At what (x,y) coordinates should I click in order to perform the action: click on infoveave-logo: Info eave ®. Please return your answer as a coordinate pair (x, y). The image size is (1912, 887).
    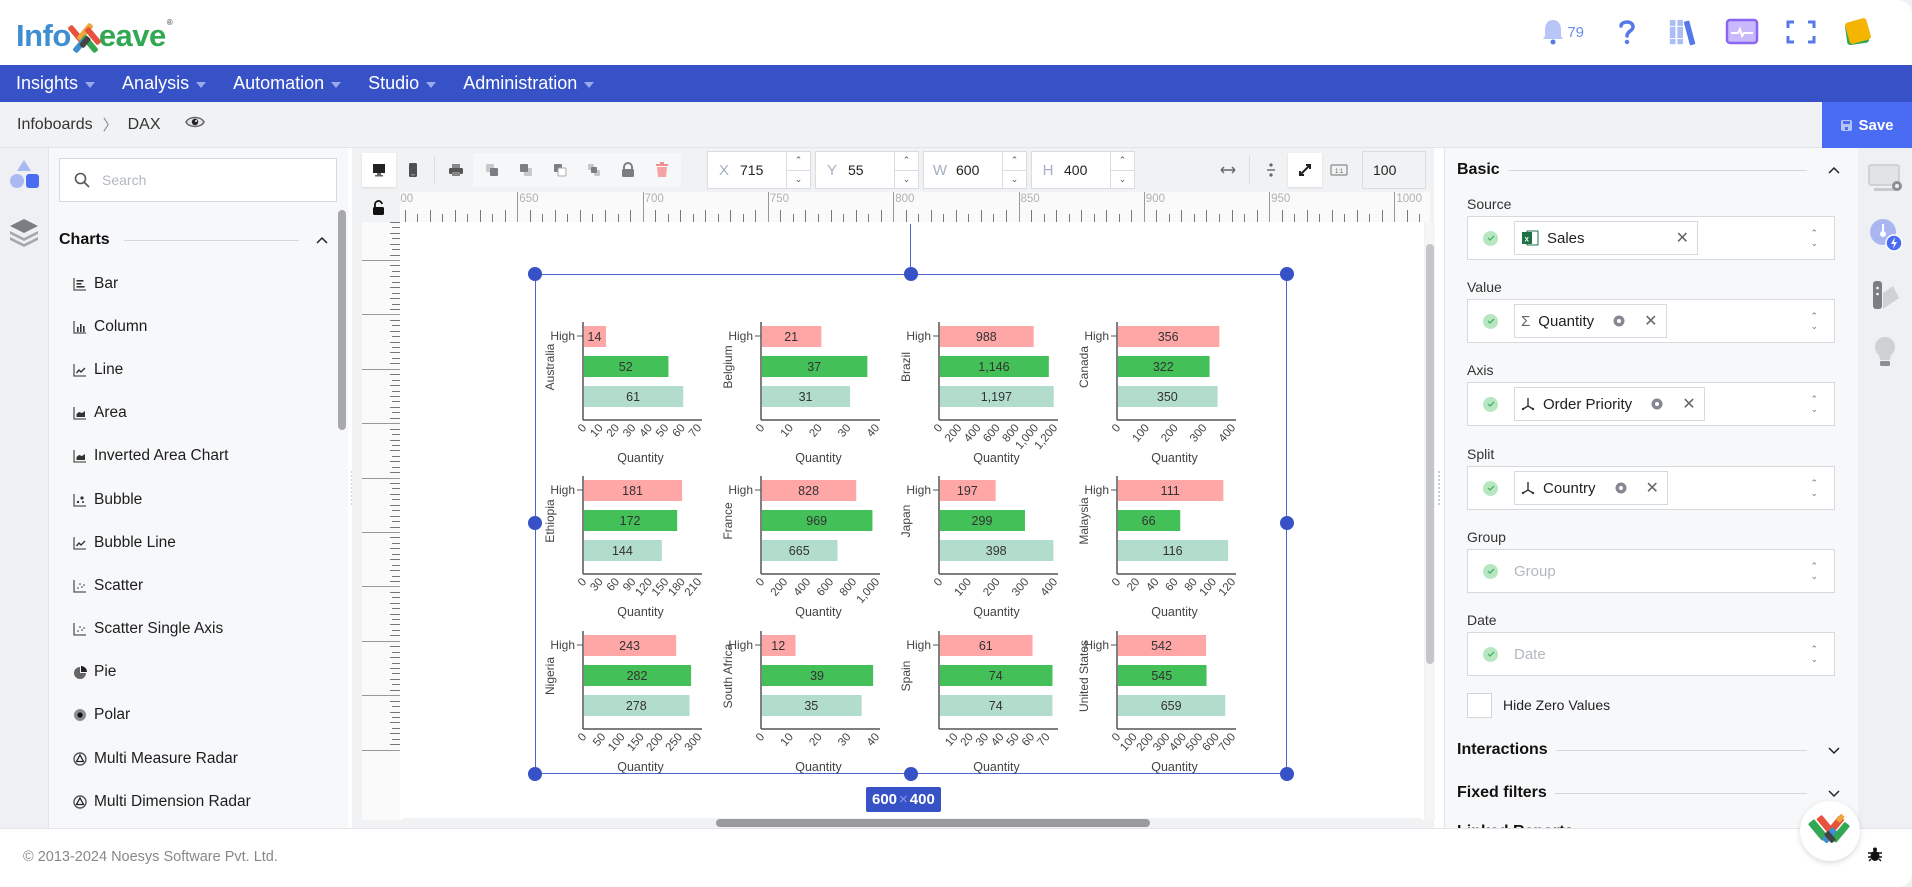
    Looking at the image, I should click on (94, 34).